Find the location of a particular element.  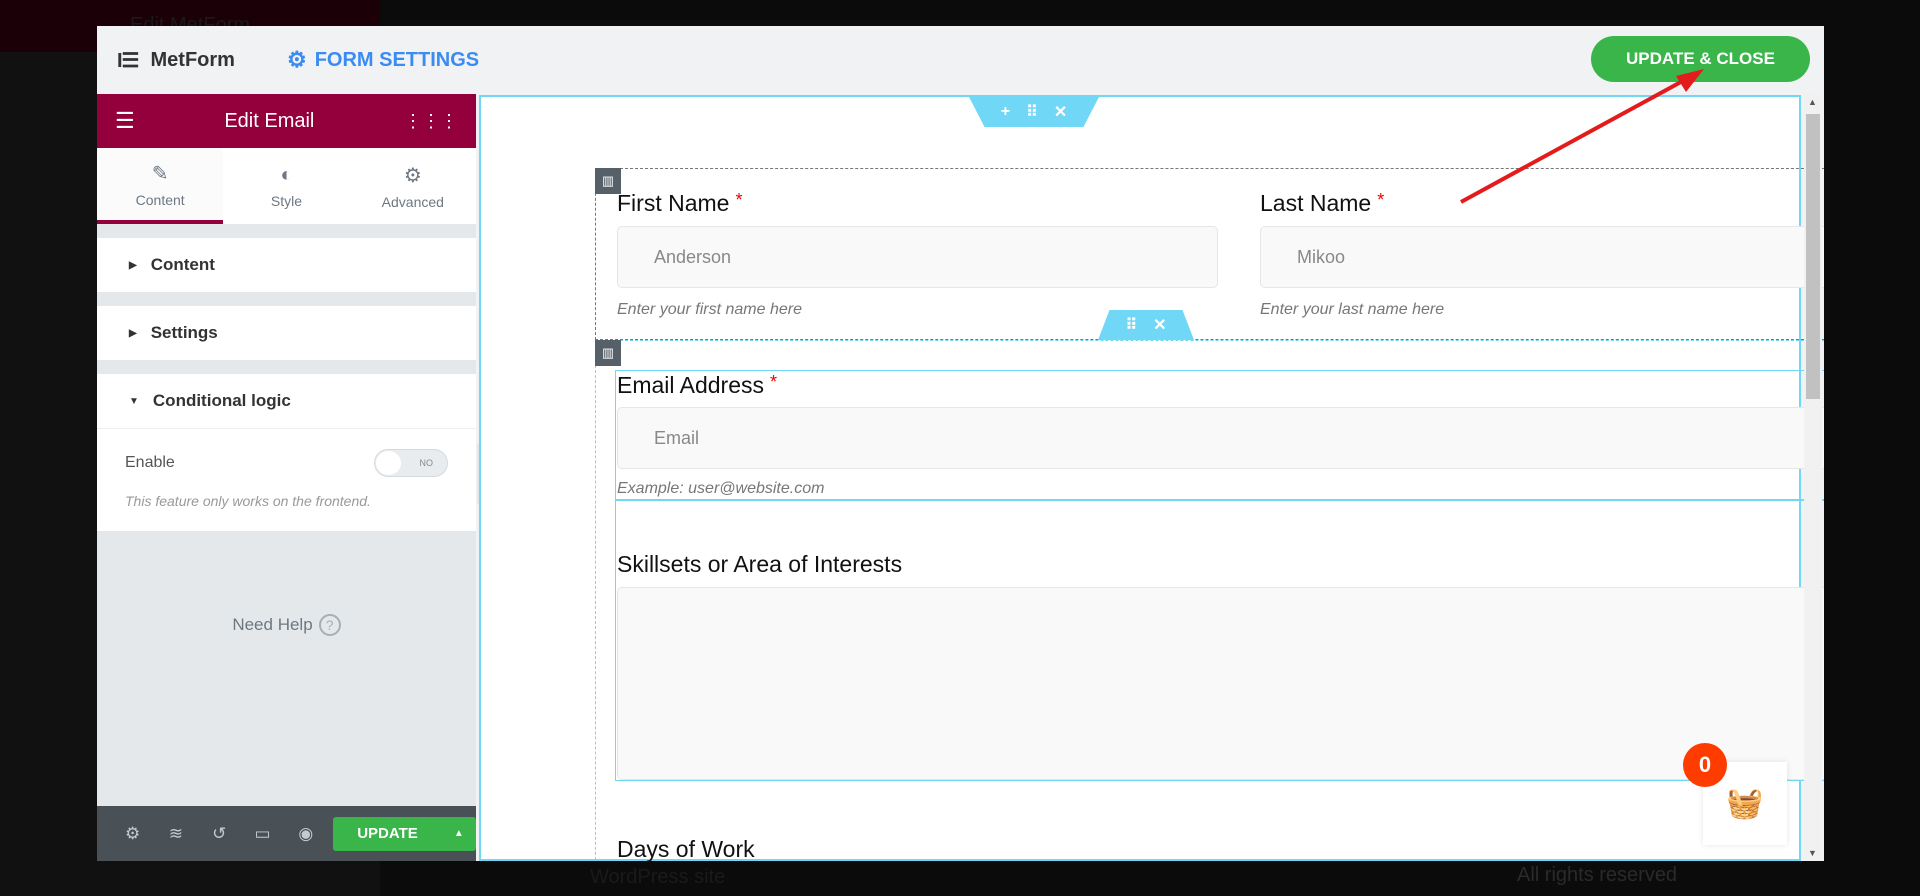

annotation-arrow is located at coordinates (1582, 136).